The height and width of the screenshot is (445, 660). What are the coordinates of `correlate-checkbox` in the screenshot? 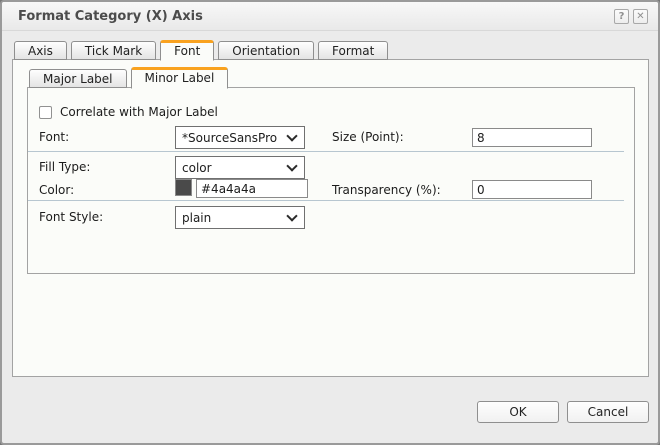 It's located at (45, 112).